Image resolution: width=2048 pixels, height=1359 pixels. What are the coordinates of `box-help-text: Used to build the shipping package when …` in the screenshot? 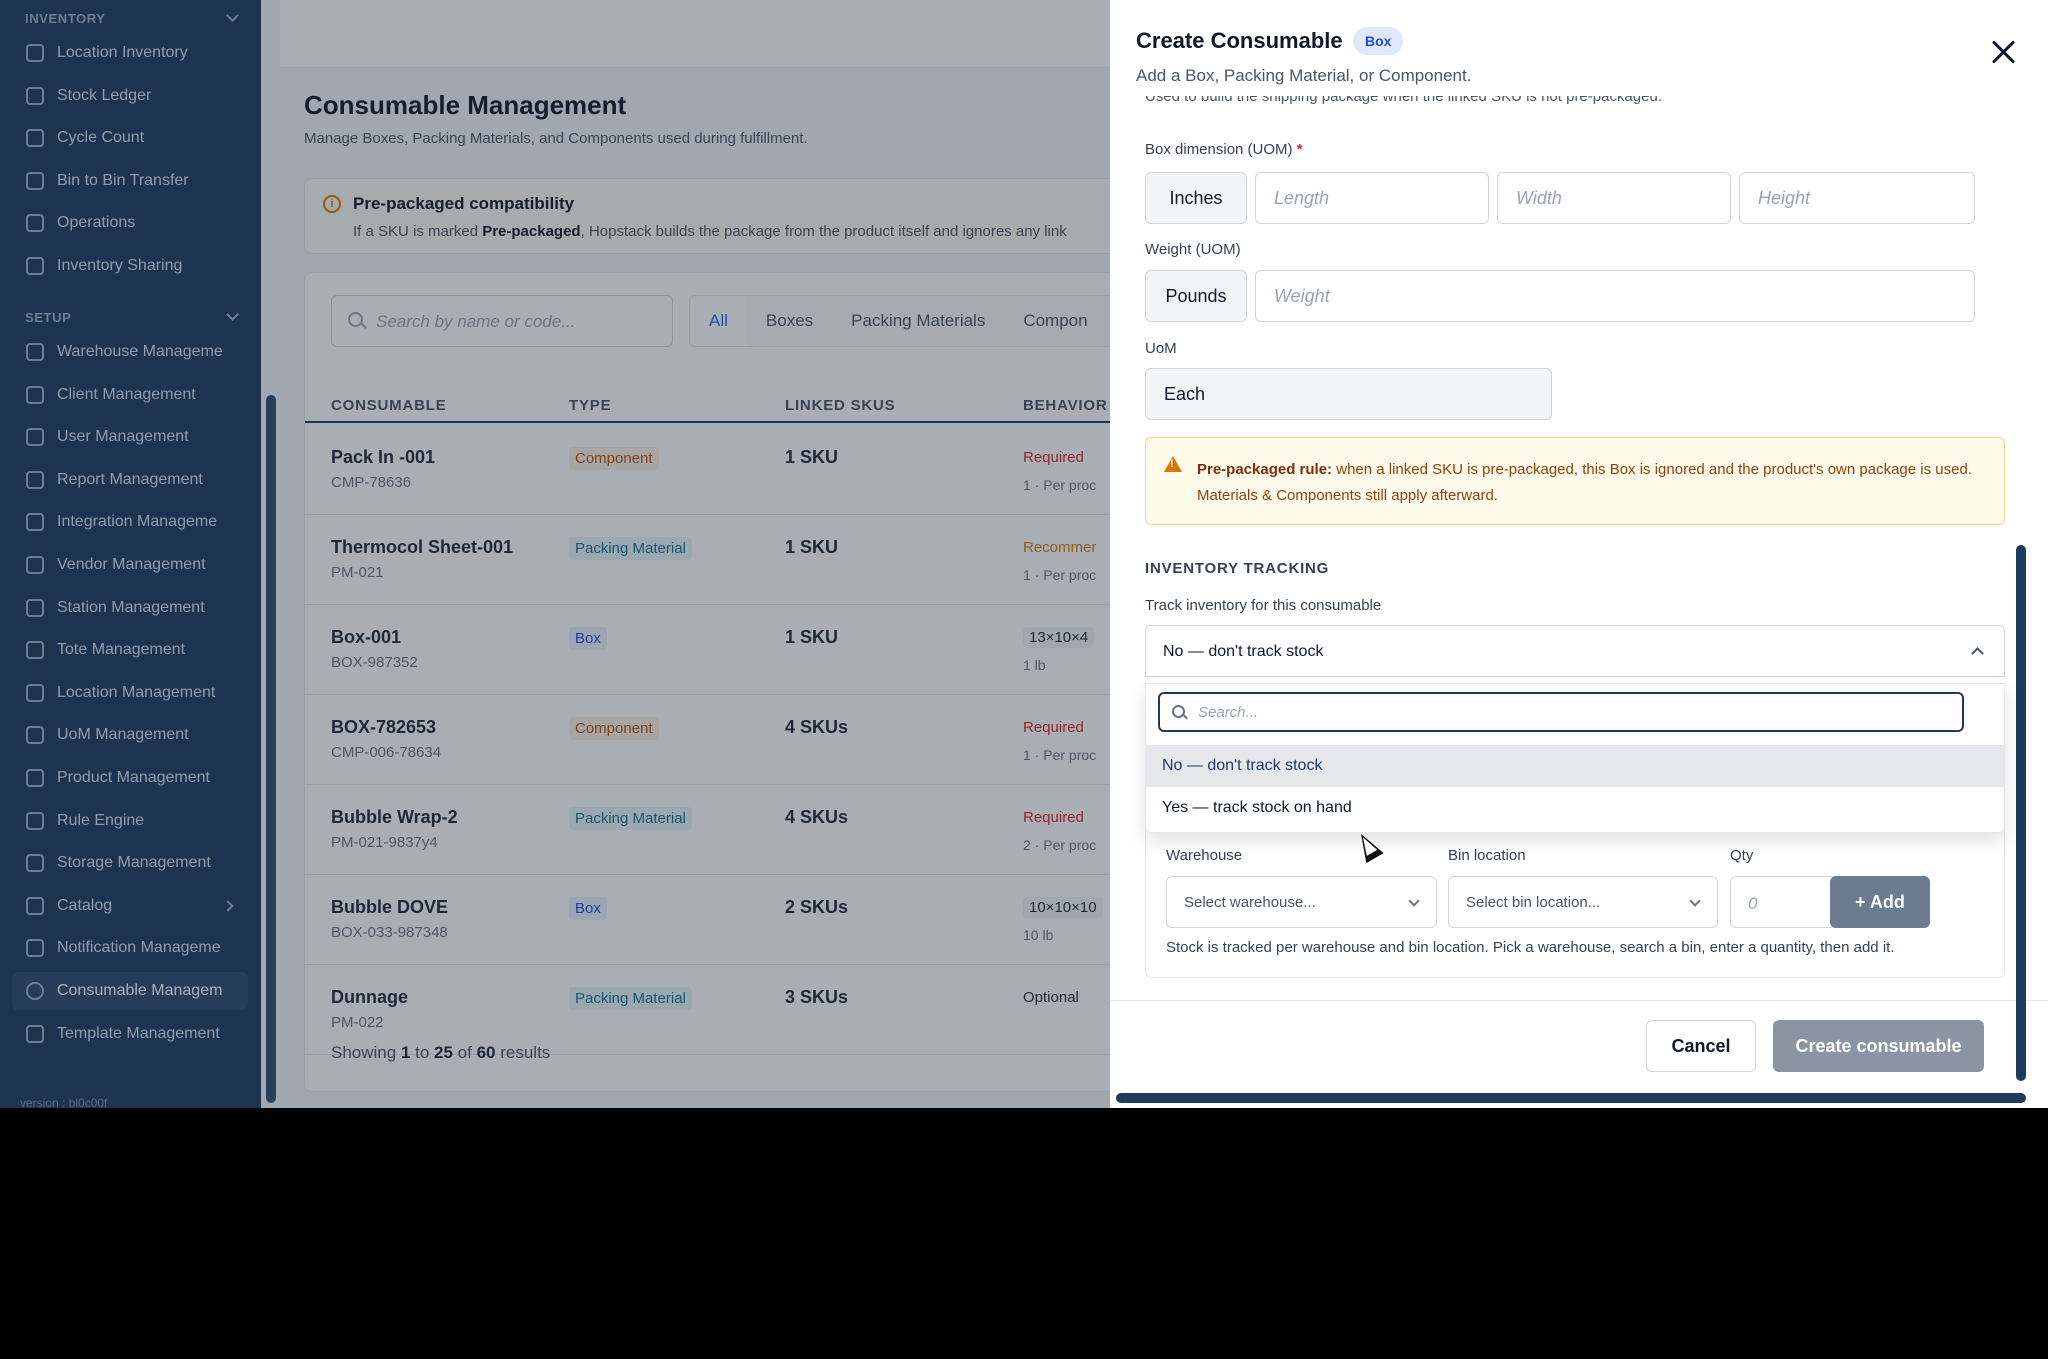 It's located at (1403, 100).